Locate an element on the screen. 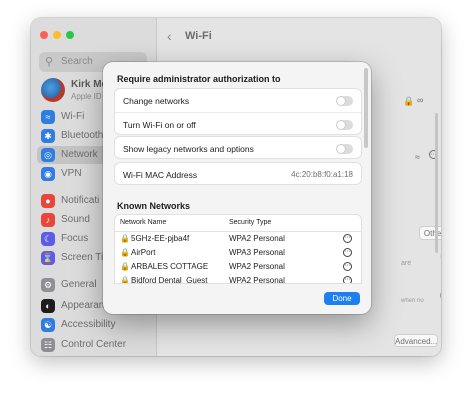  wifi-icon: ≈ is located at coordinates (48, 117).